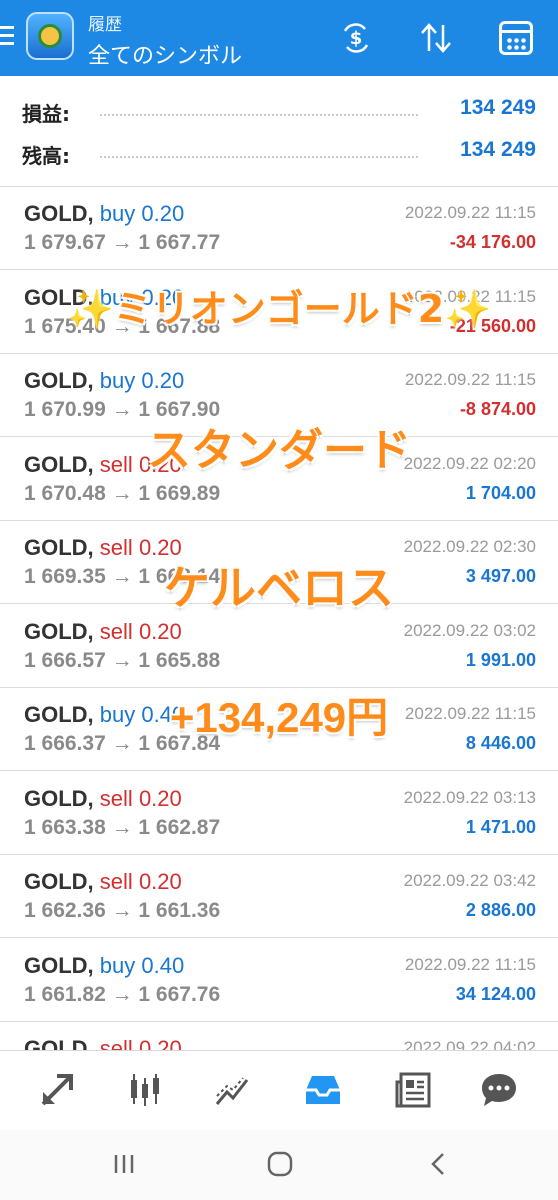  Describe the element at coordinates (233, 1090) in the screenshot. I see `trade-icon` at that location.